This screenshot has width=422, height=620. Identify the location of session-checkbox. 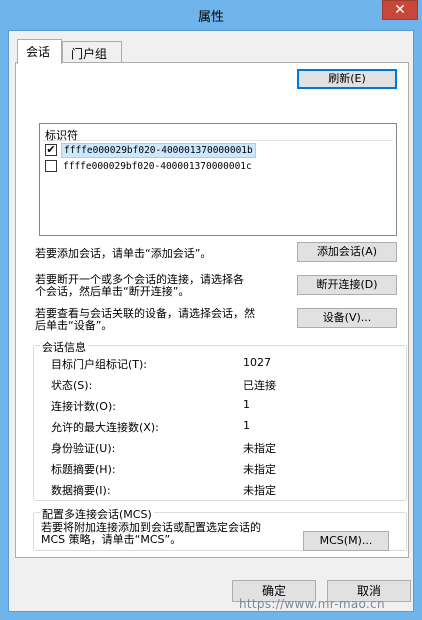
(51, 166).